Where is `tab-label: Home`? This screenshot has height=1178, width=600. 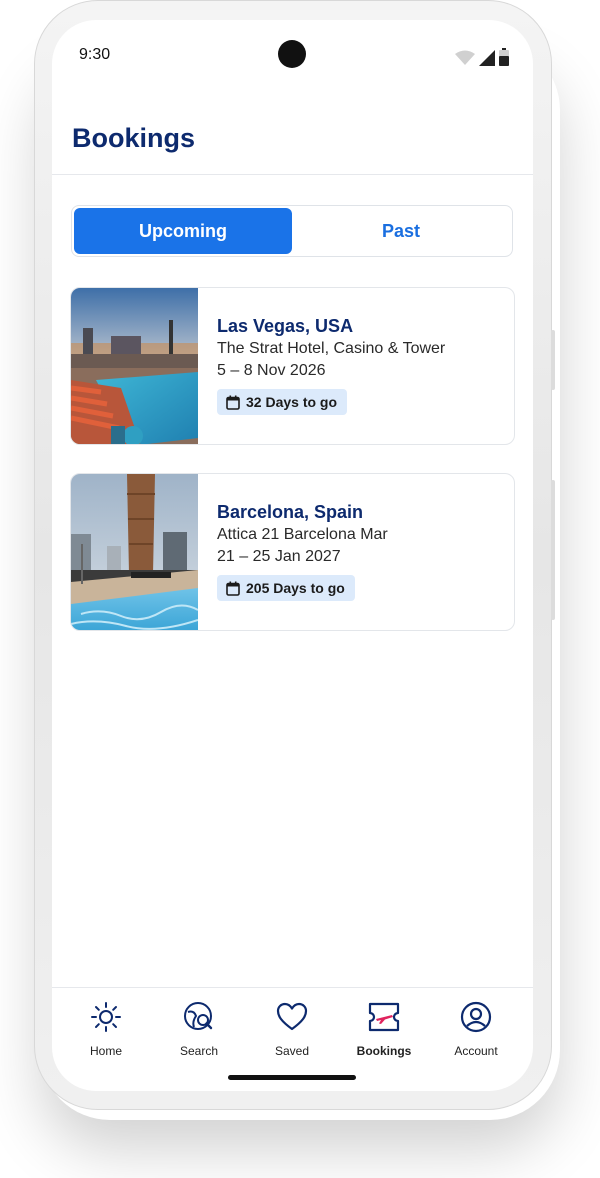
tab-label: Home is located at coordinates (105, 1051).